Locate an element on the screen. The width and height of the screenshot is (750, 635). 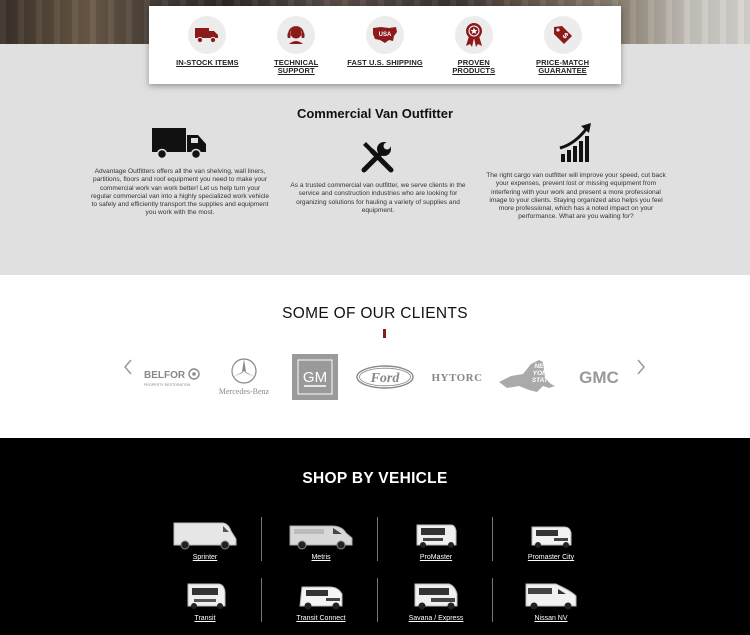
clients-title-accent is located at coordinates (384, 333).